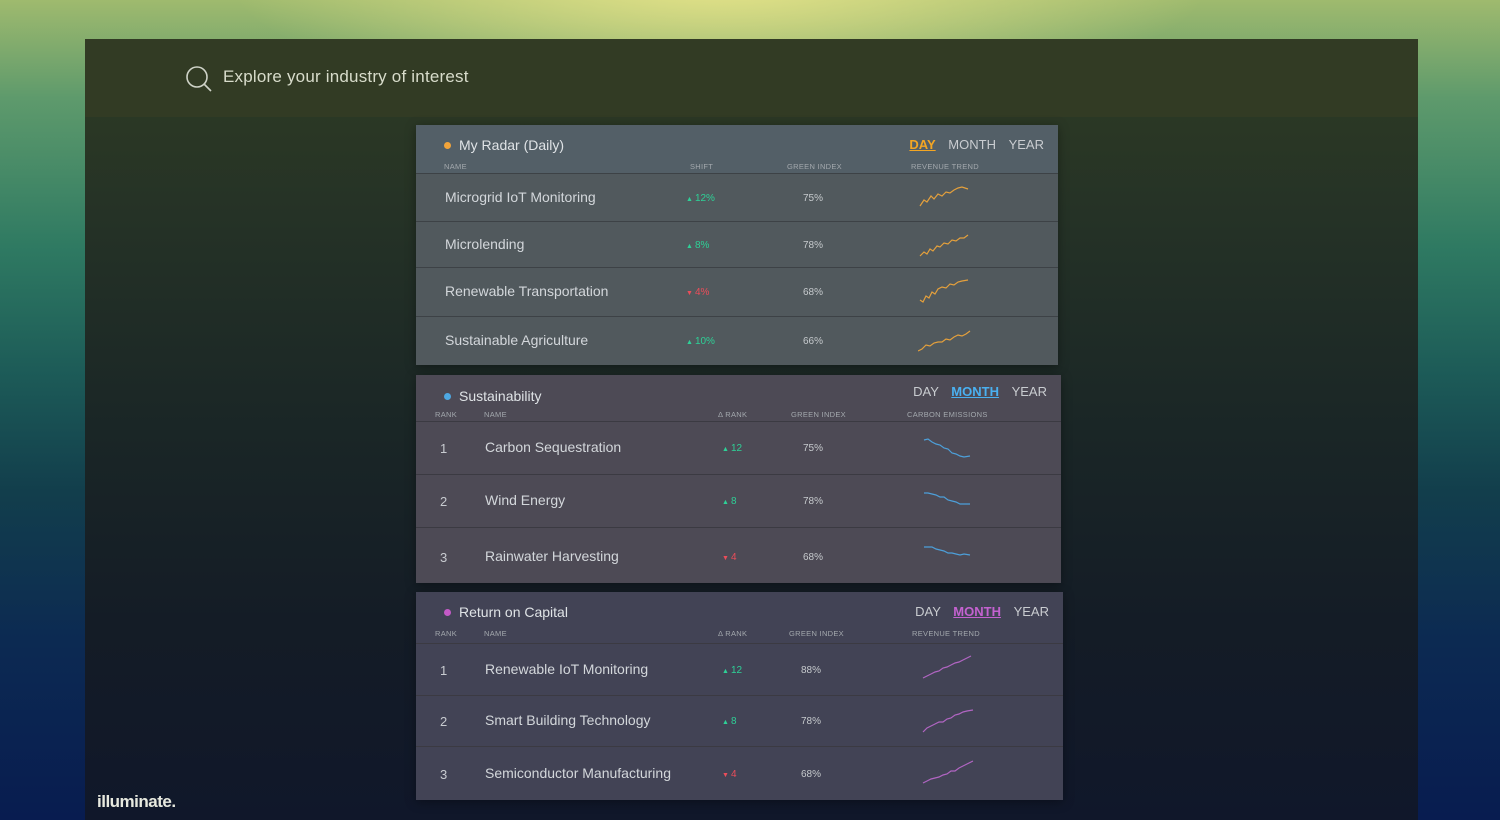  Describe the element at coordinates (751, 78) in the screenshot. I see `search-bar: Explore your industry of interest` at that location.